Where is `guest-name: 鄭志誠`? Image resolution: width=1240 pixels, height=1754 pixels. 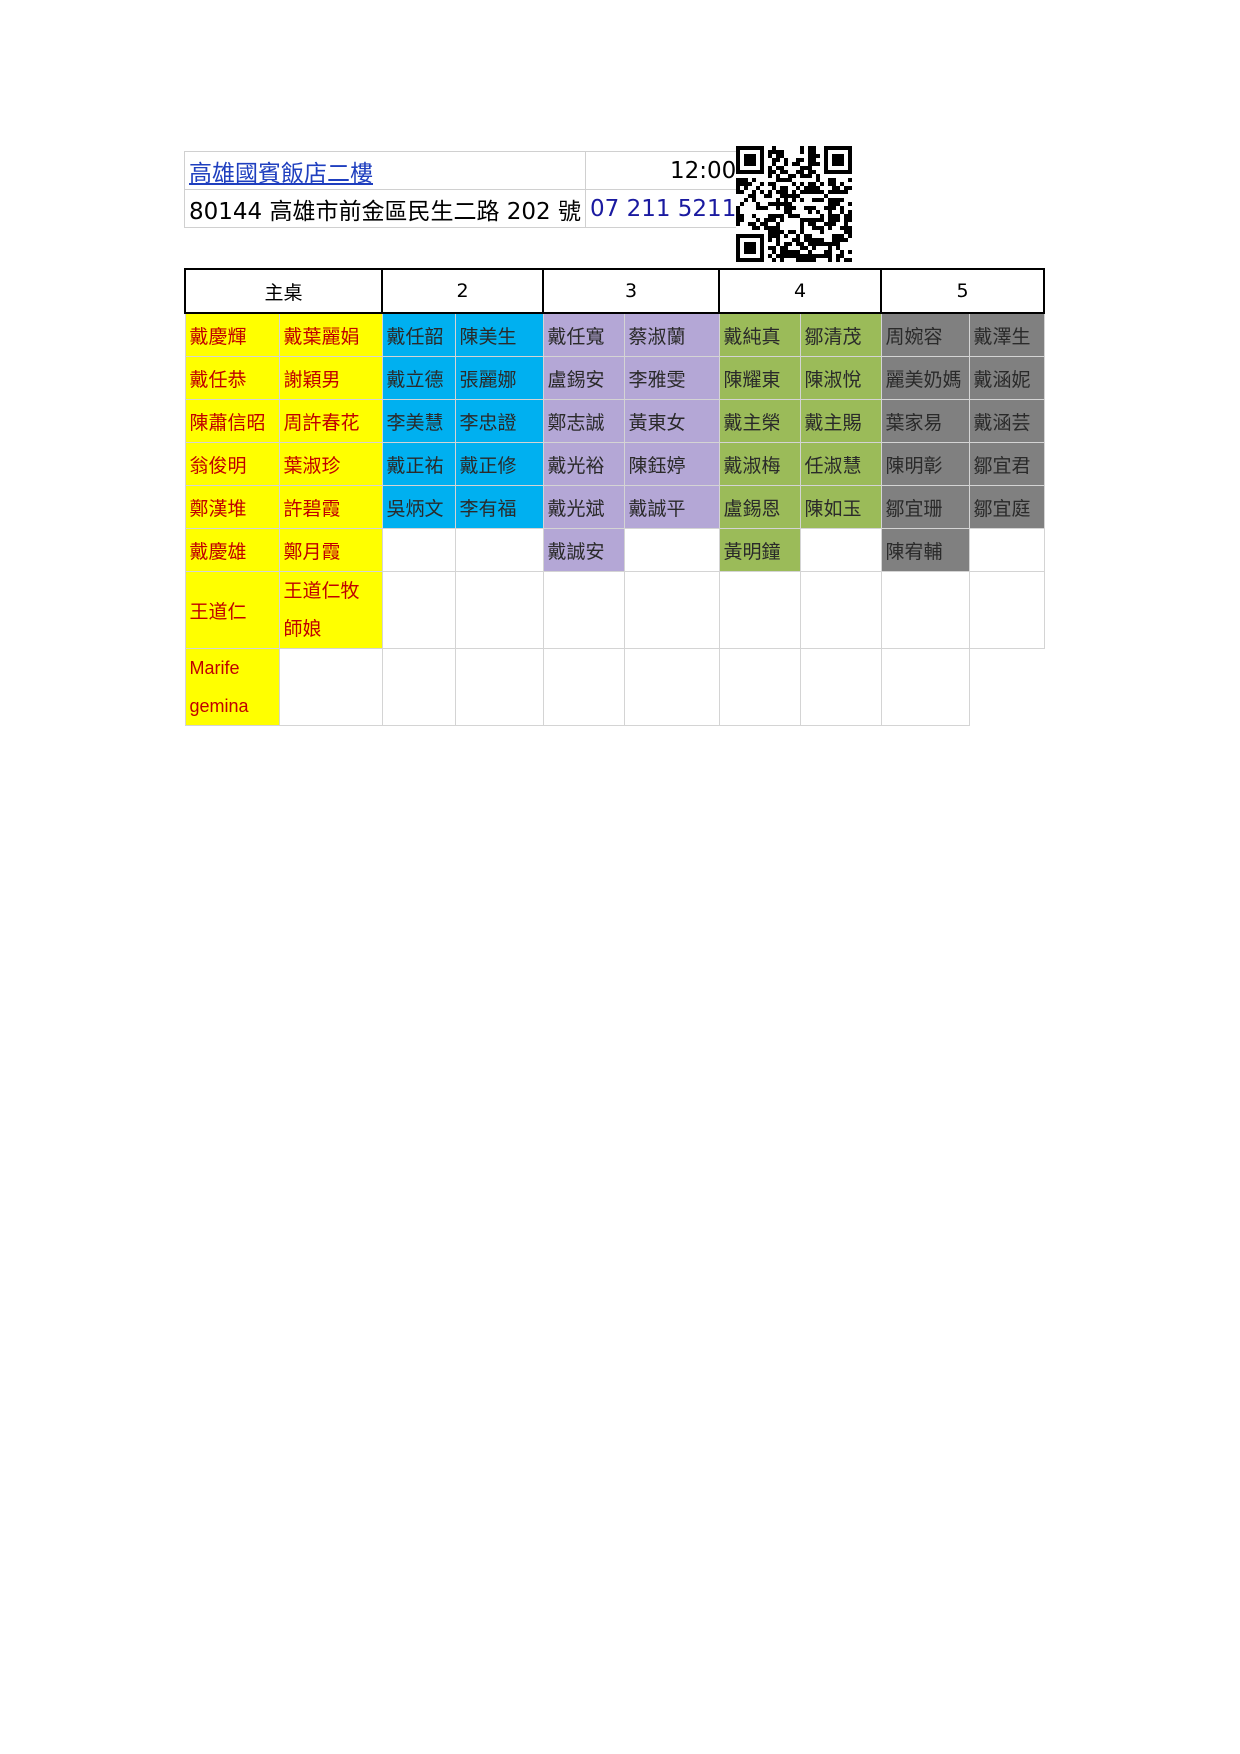
guest-name: 鄭志誠 is located at coordinates (583, 421).